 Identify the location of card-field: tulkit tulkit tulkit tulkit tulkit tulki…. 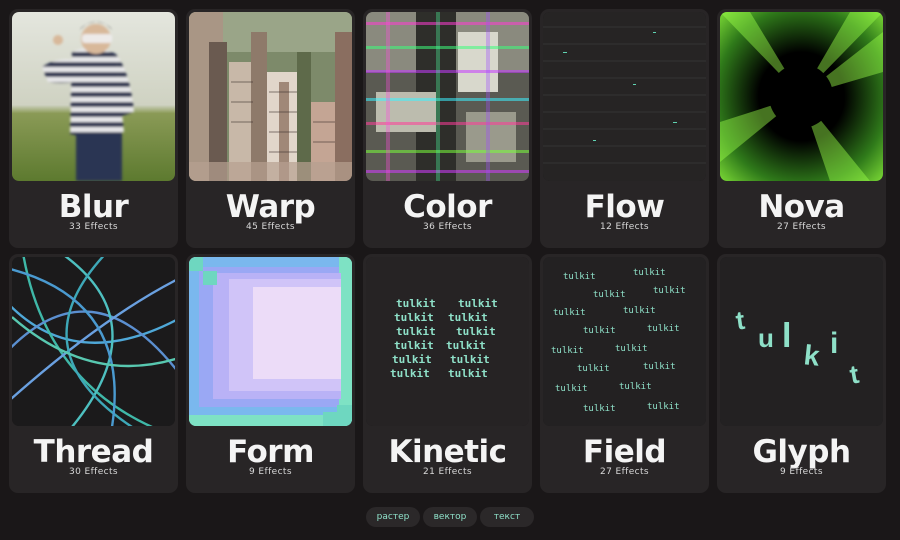
(624, 373).